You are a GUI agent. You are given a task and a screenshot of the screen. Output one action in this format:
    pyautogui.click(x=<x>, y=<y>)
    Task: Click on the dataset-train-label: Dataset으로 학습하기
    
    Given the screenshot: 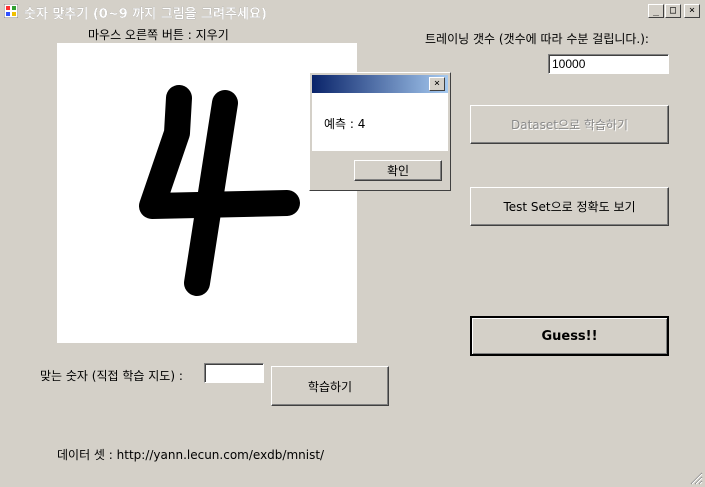 What is the action you would take?
    pyautogui.click(x=569, y=125)
    